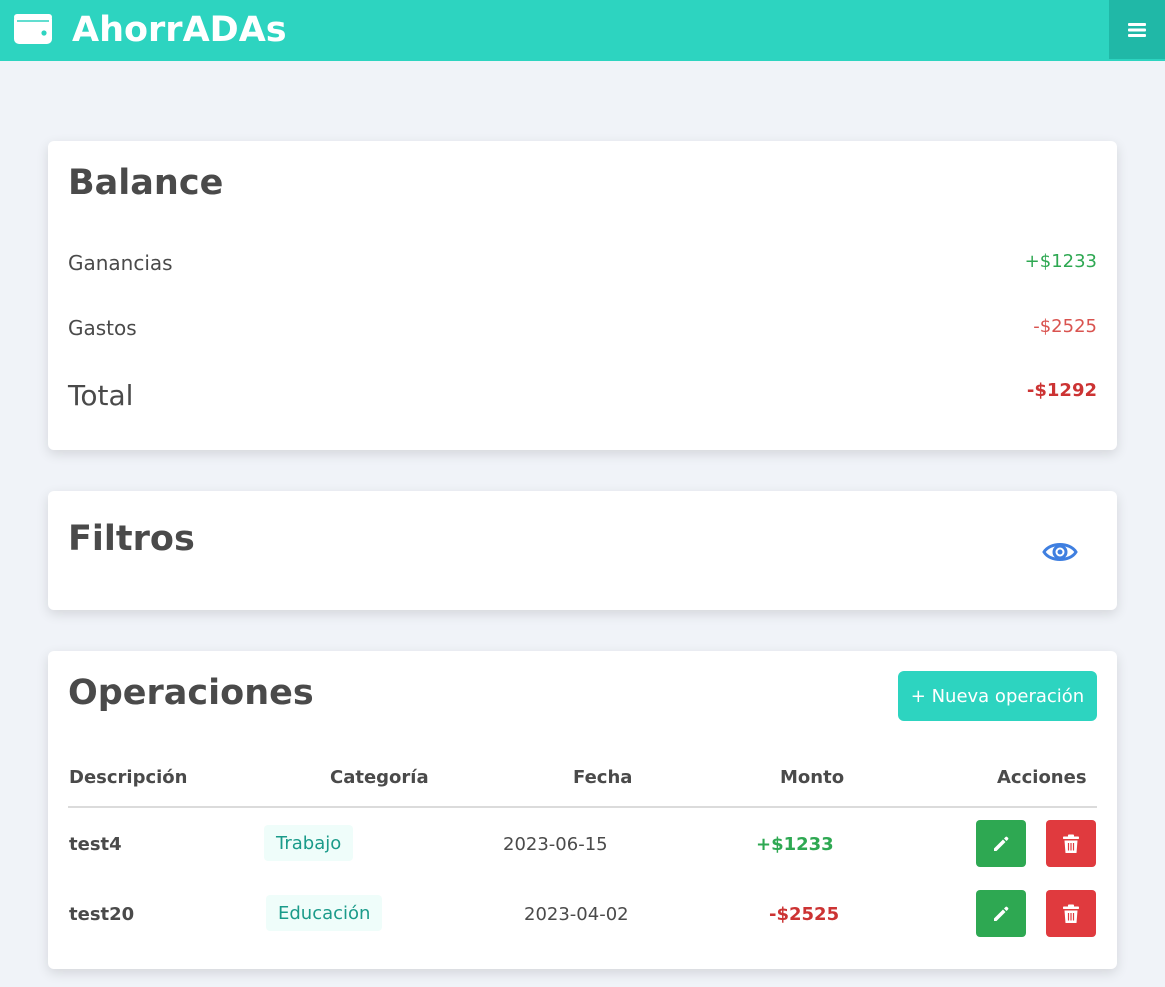  I want to click on total-value: -$1292, so click(1061, 390).